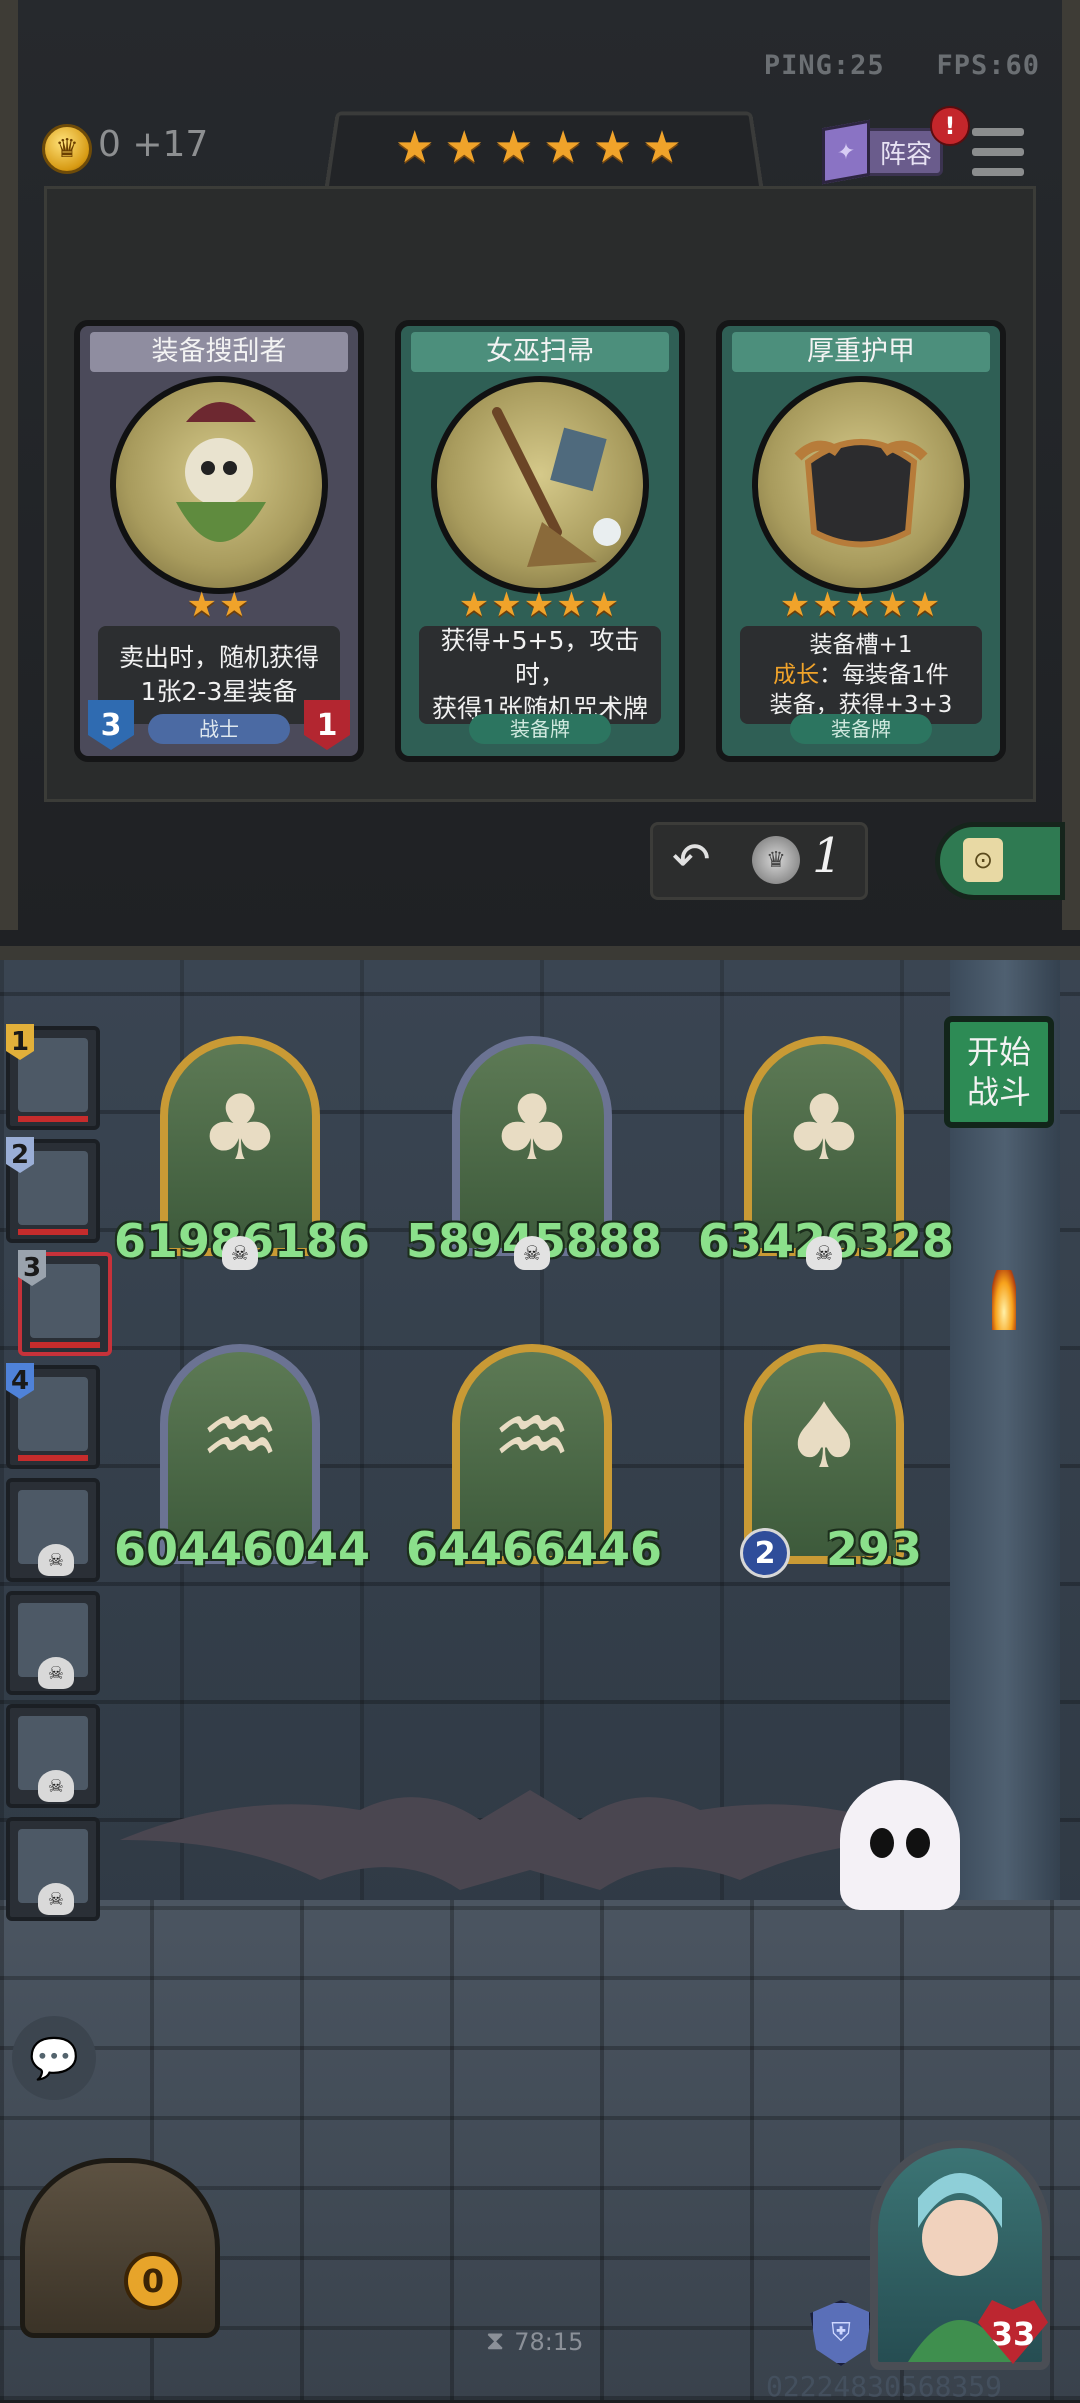 The image size is (1080, 2403). Describe the element at coordinates (219, 675) in the screenshot. I see `card-description: 卖出时，随机获得 1张2-3星装备` at that location.